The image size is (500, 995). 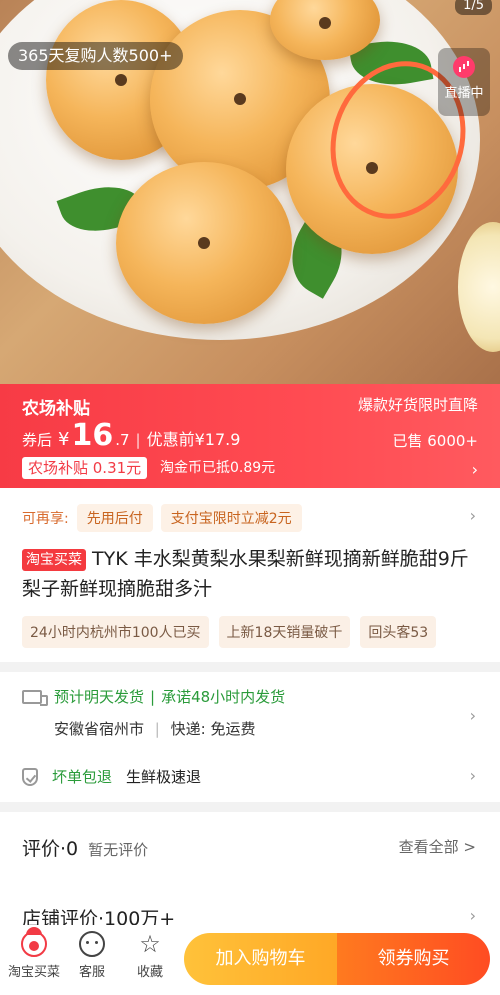 What do you see at coordinates (122, 440) in the screenshot?
I see `price-decimal: .7` at bounding box center [122, 440].